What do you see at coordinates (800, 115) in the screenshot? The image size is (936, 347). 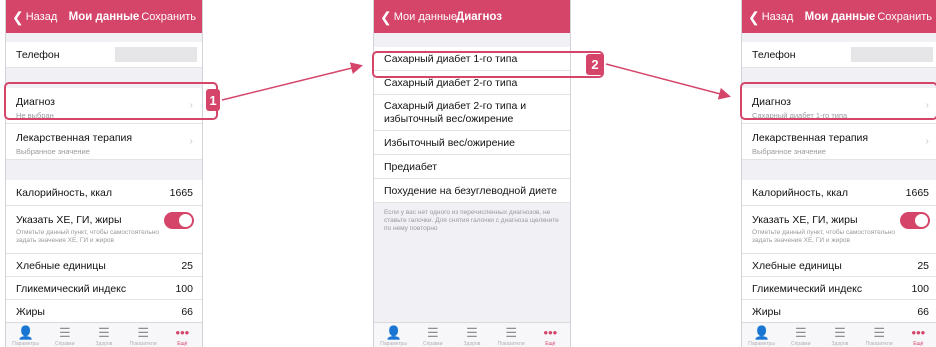 I see `diagnosis-value: Сахарный диабет 1-го типа` at bounding box center [800, 115].